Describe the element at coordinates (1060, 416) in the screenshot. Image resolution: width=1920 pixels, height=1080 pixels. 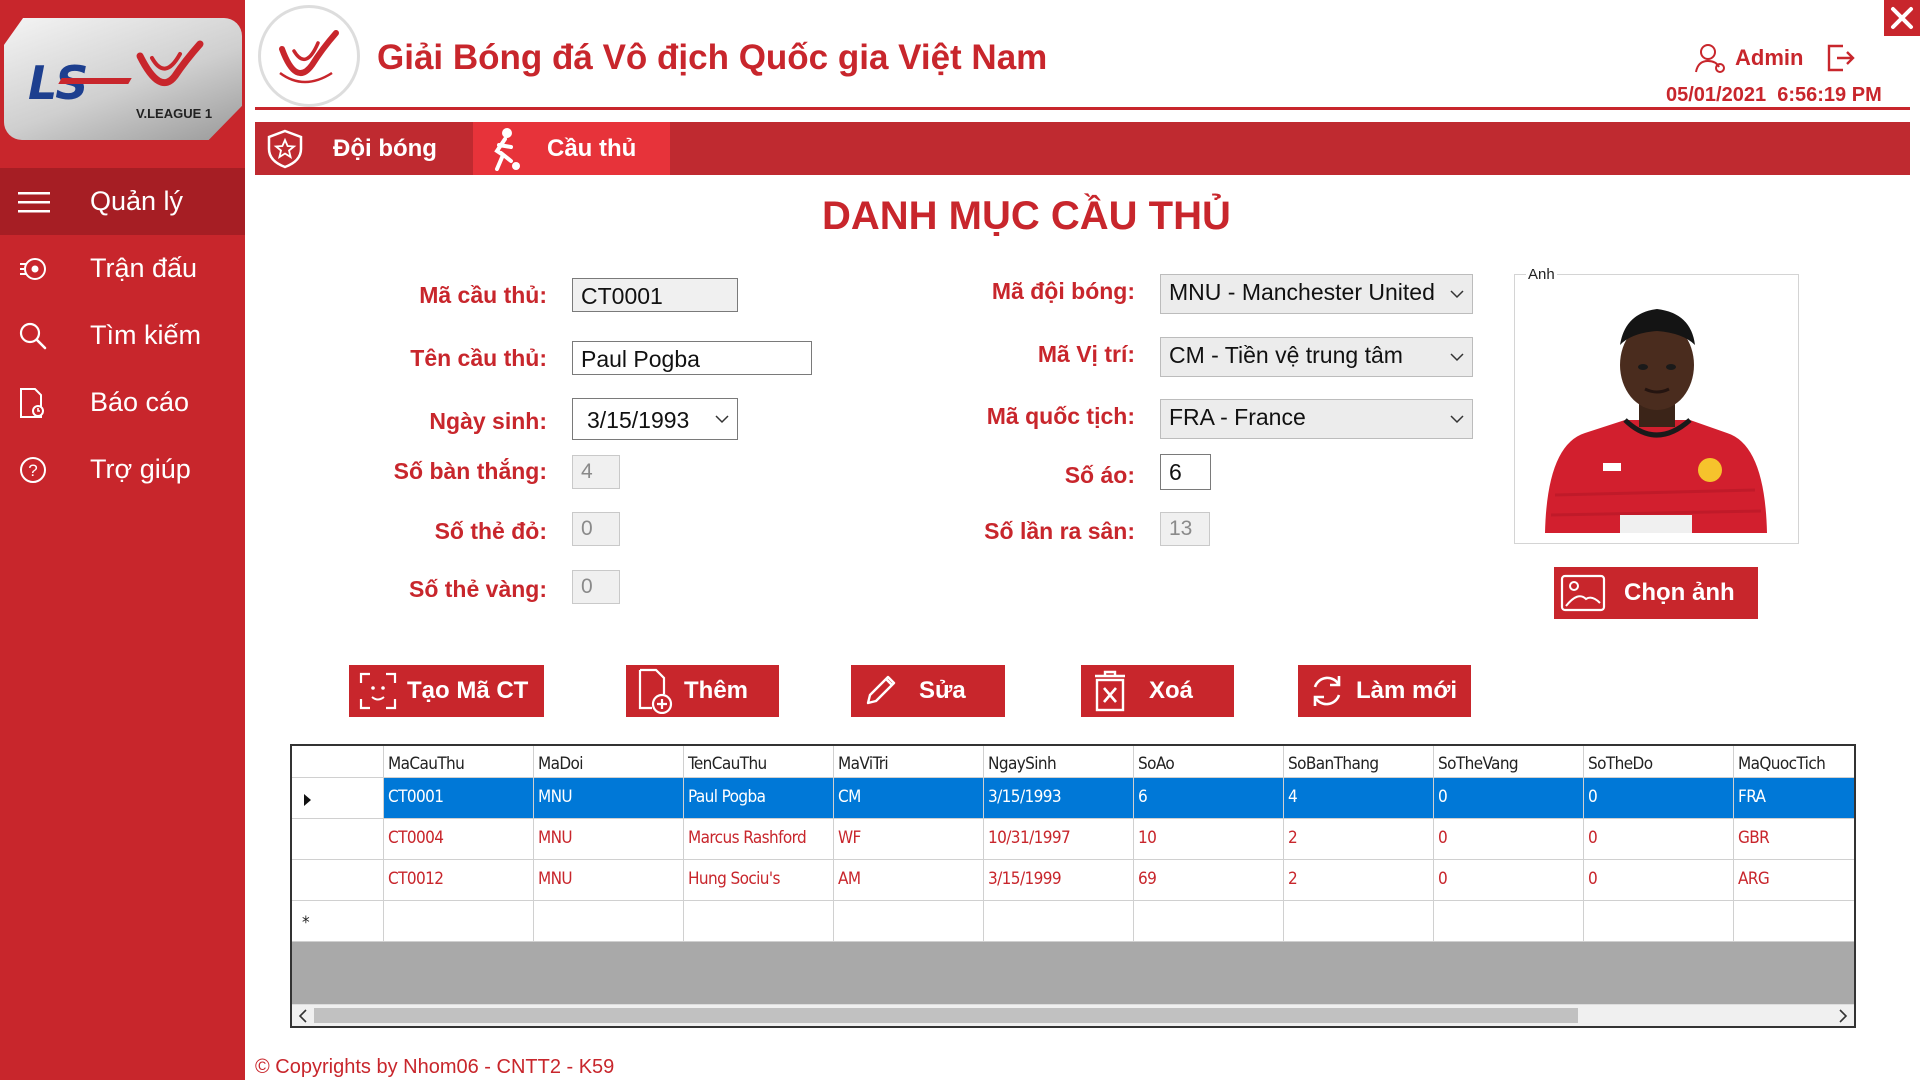
I see `ma-quoc-tich-label: Mã quốc tịch:` at that location.